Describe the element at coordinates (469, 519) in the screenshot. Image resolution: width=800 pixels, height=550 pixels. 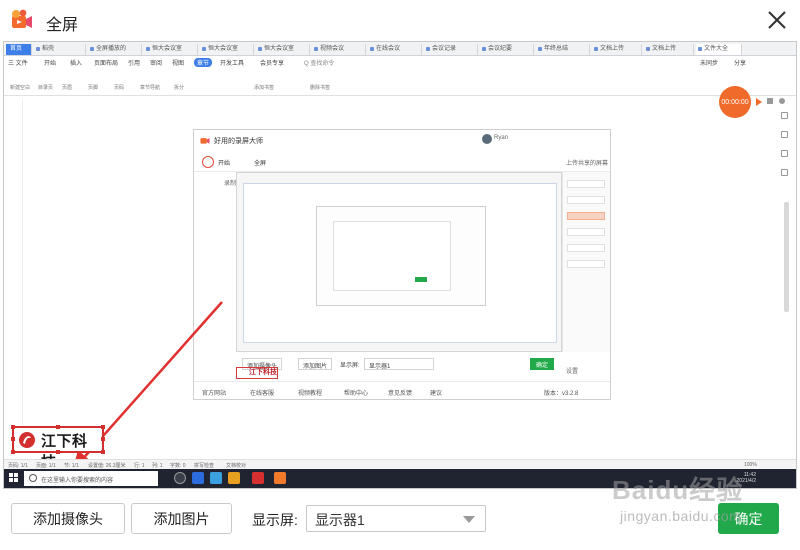
I see `chevron-down-icon` at that location.